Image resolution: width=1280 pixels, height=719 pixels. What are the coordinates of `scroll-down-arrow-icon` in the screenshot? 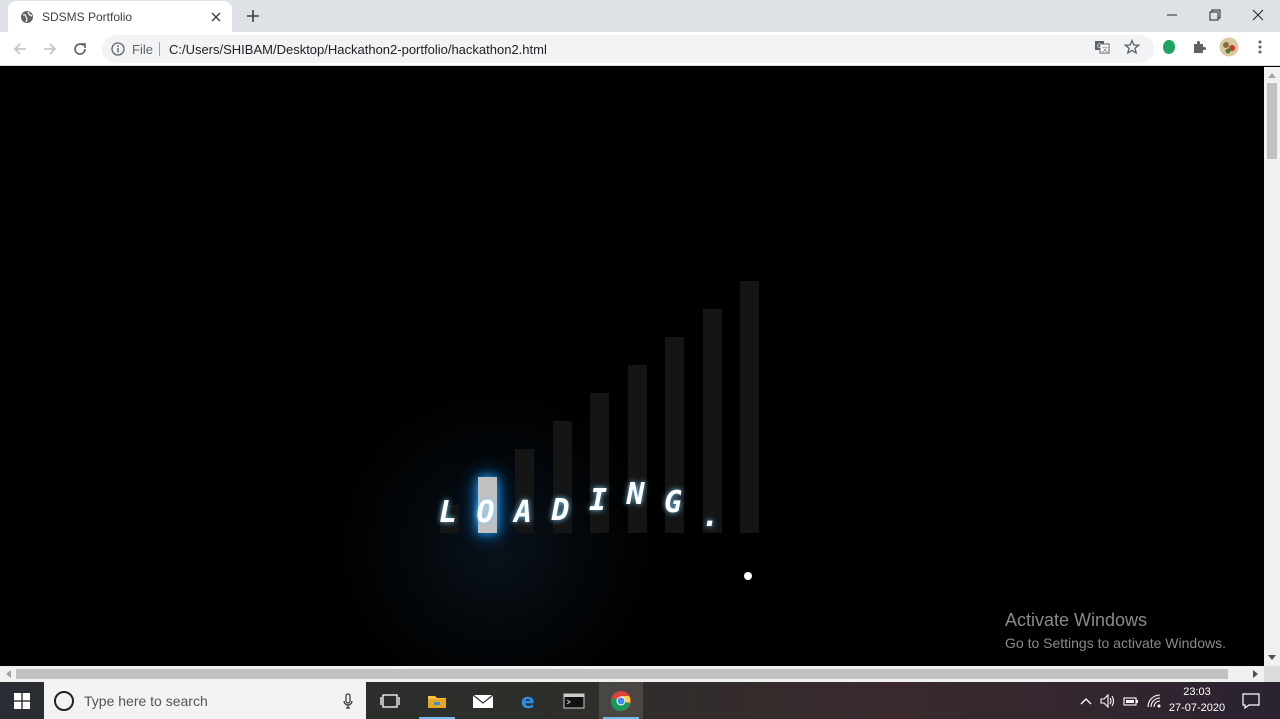 It's located at (1272, 658).